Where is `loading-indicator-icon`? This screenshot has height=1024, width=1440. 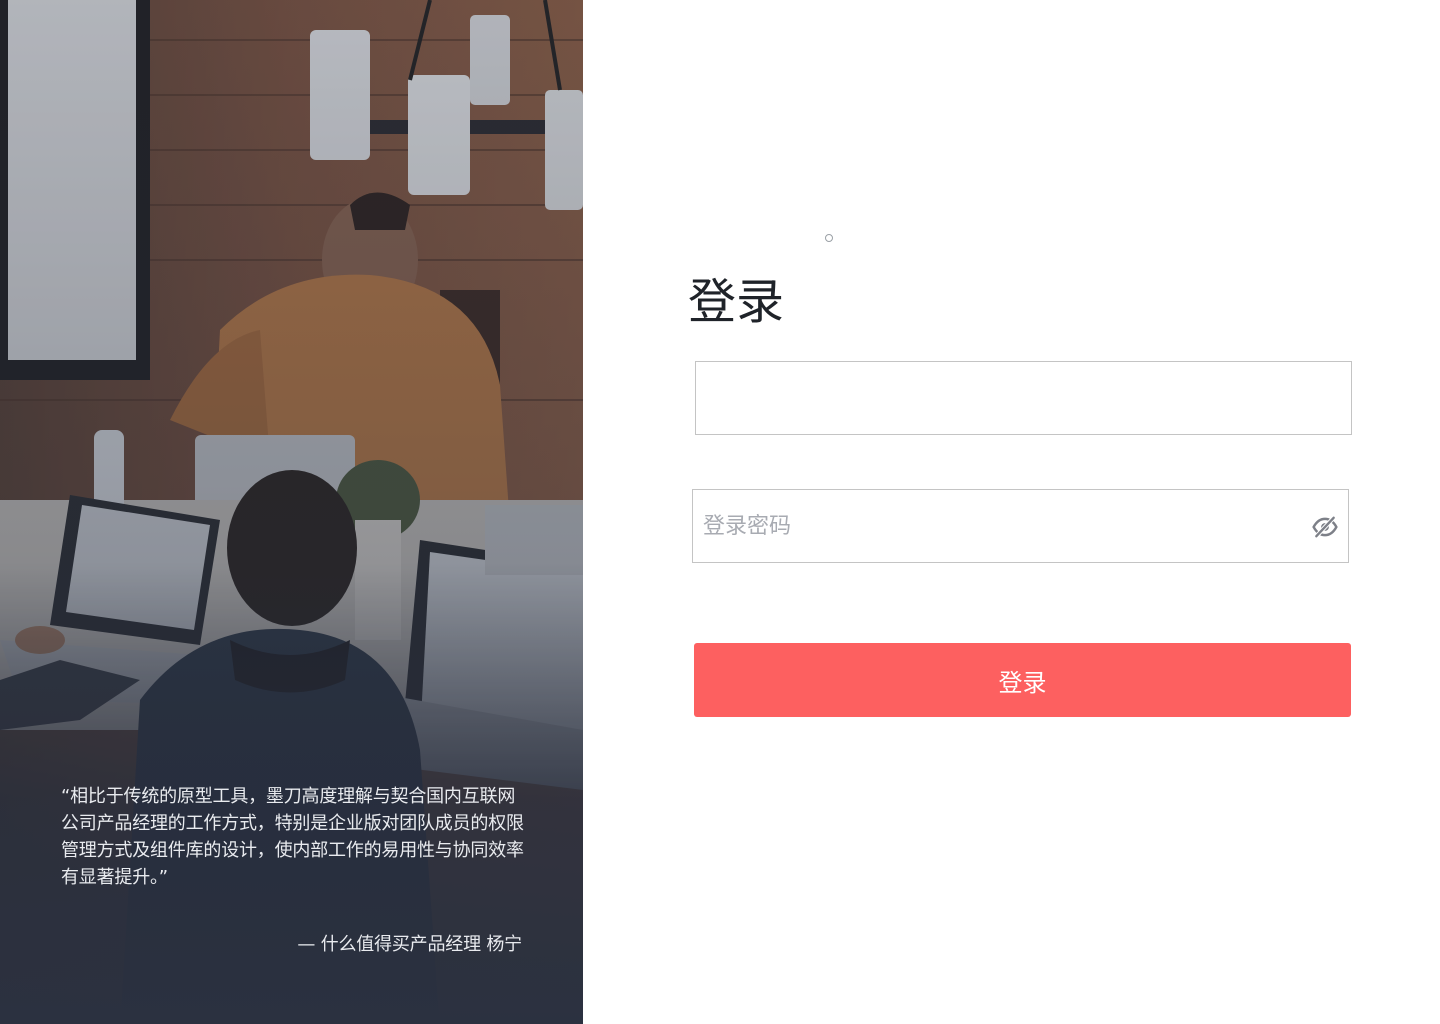 loading-indicator-icon is located at coordinates (829, 238).